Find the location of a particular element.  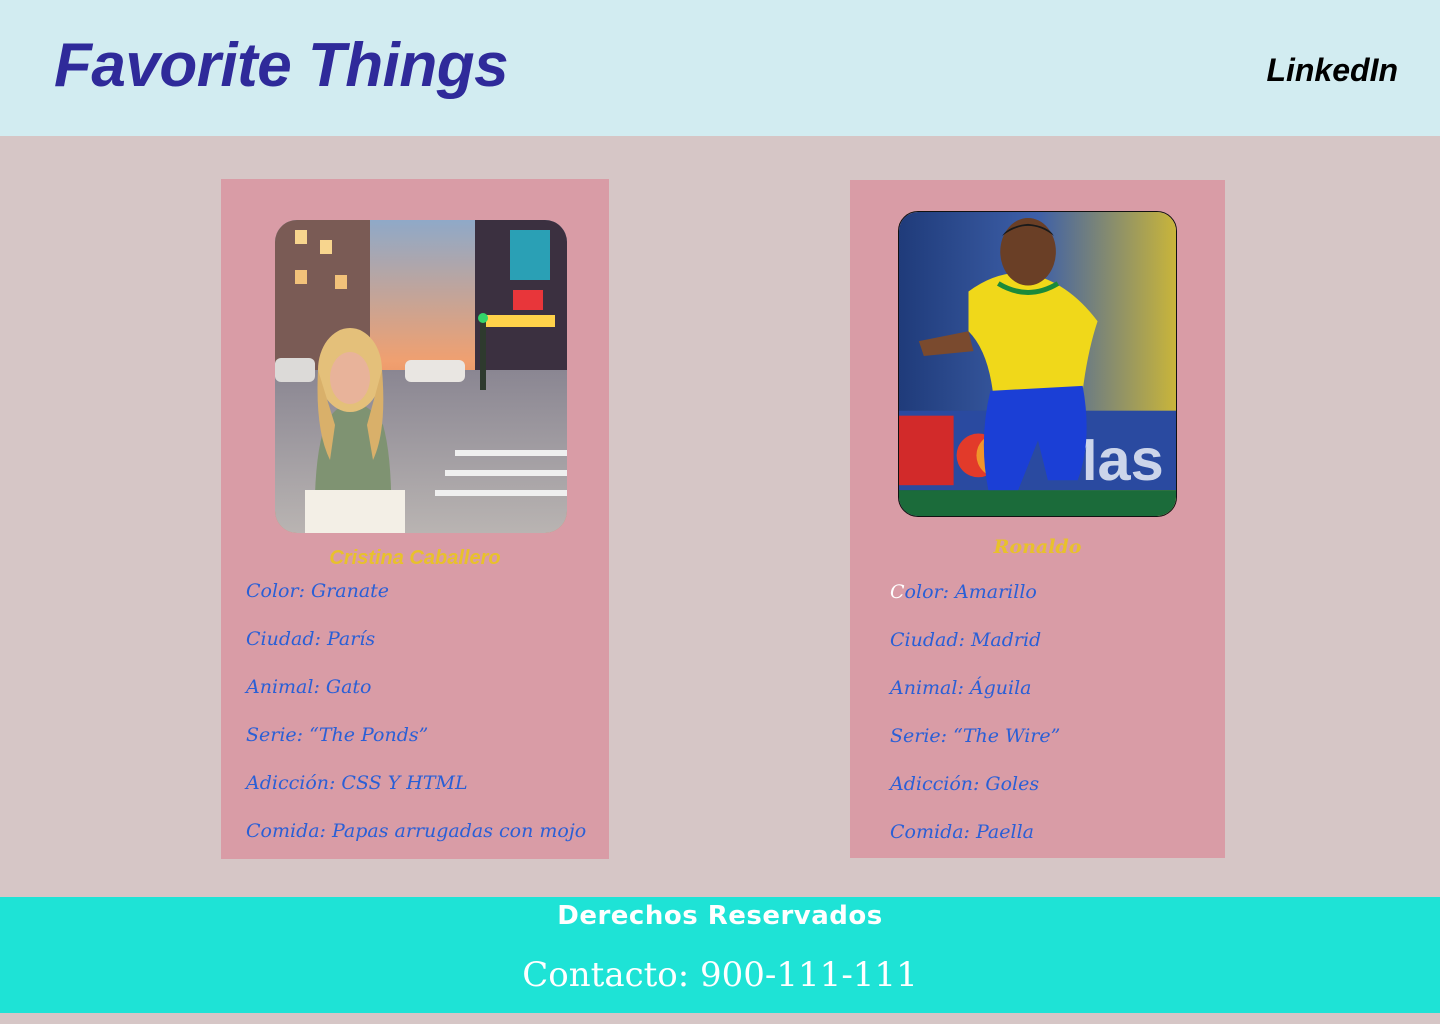

profile-photo-cristina is located at coordinates (421, 376).